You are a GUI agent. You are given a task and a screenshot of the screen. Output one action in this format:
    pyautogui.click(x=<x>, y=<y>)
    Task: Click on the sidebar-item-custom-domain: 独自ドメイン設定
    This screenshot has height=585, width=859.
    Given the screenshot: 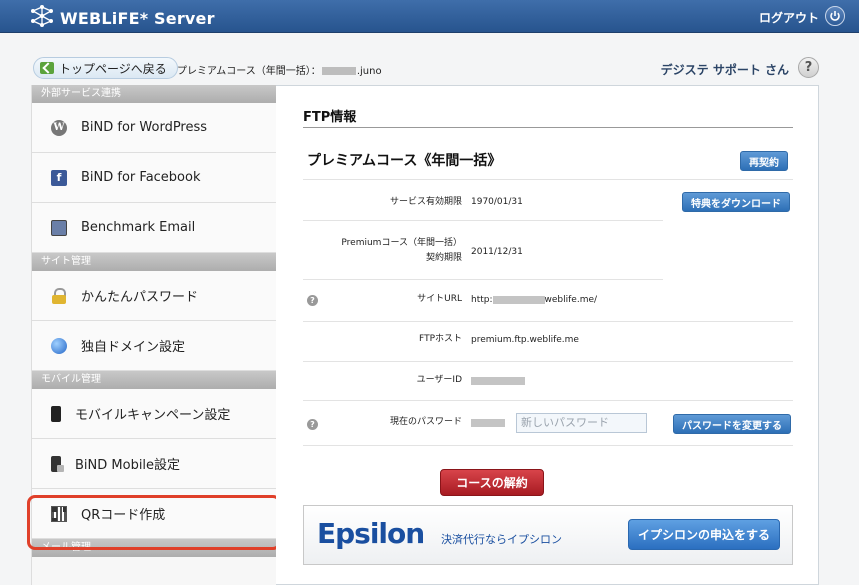 What is the action you would take?
    pyautogui.click(x=154, y=346)
    